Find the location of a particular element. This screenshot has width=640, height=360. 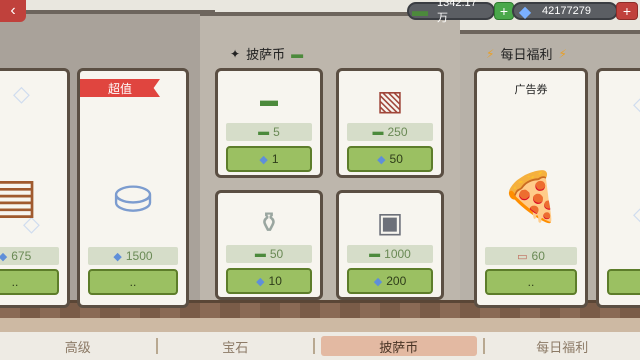

pizza-coin-section-title: ✦ 披萨币 ▬ is located at coordinates (267, 54).